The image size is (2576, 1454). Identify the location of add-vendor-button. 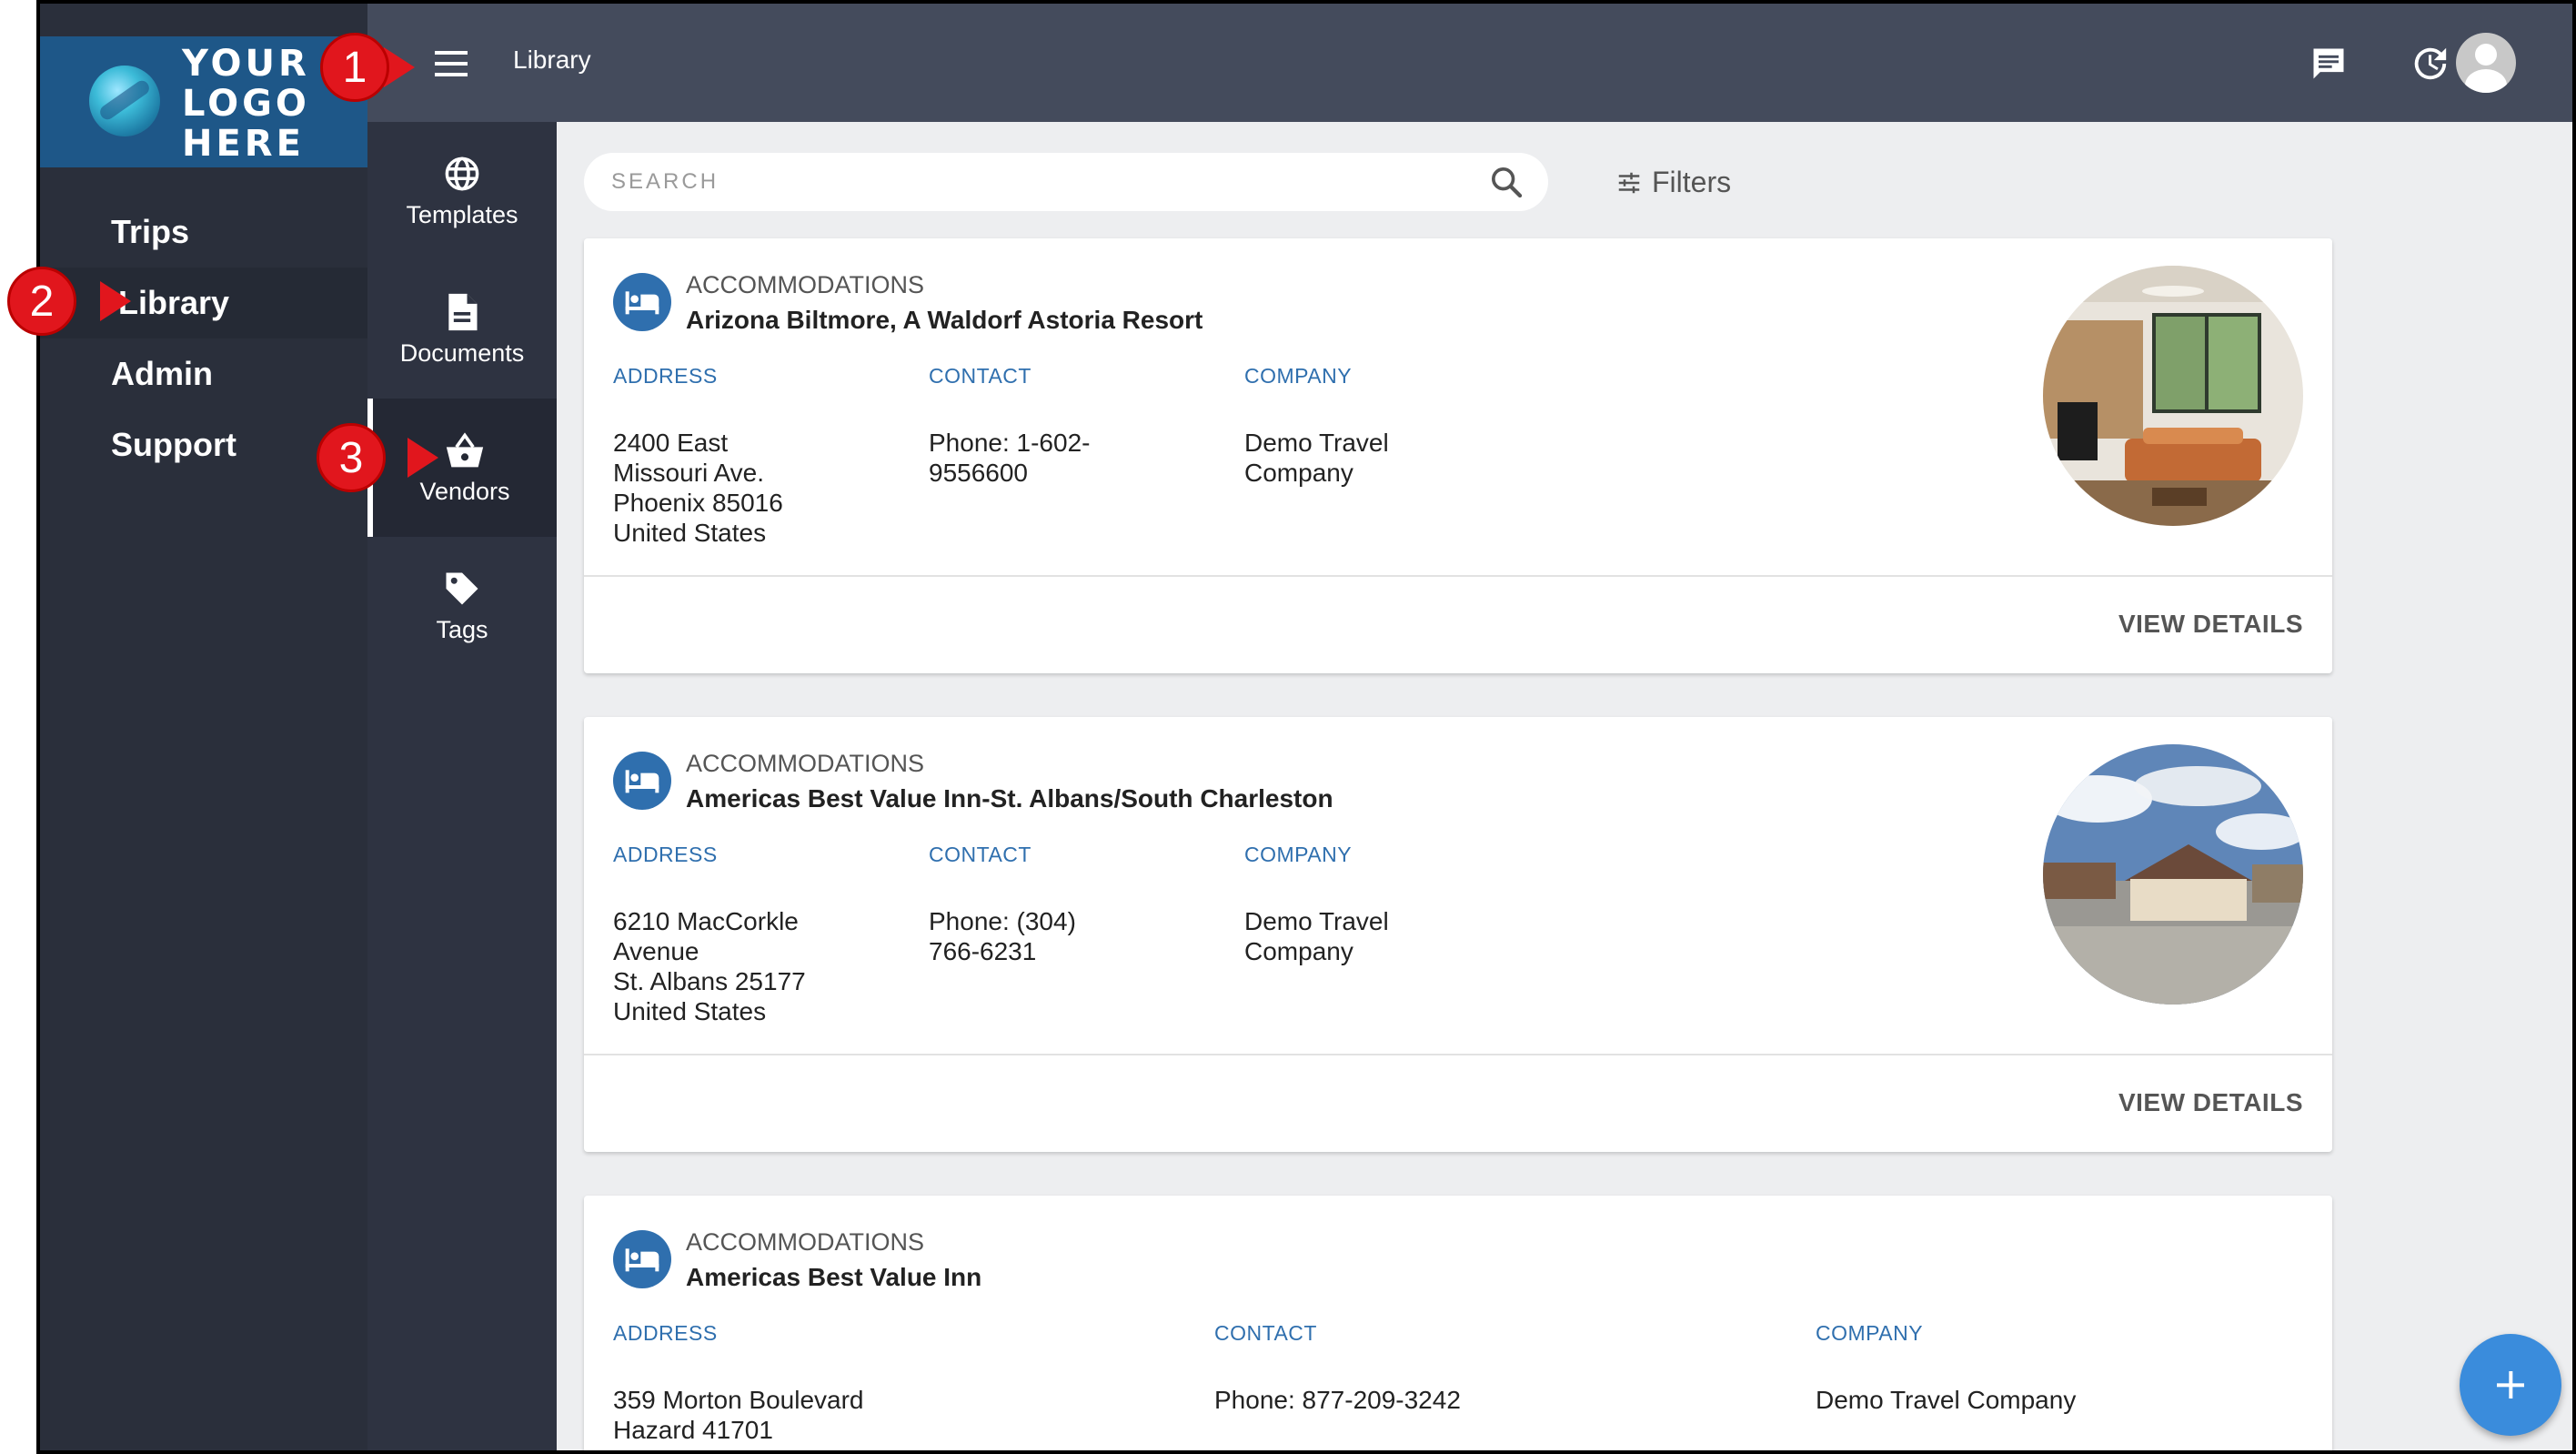
(2510, 1385).